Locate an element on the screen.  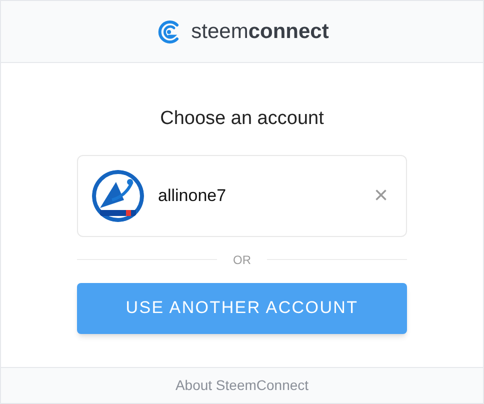
divider-label: OR is located at coordinates (242, 260).